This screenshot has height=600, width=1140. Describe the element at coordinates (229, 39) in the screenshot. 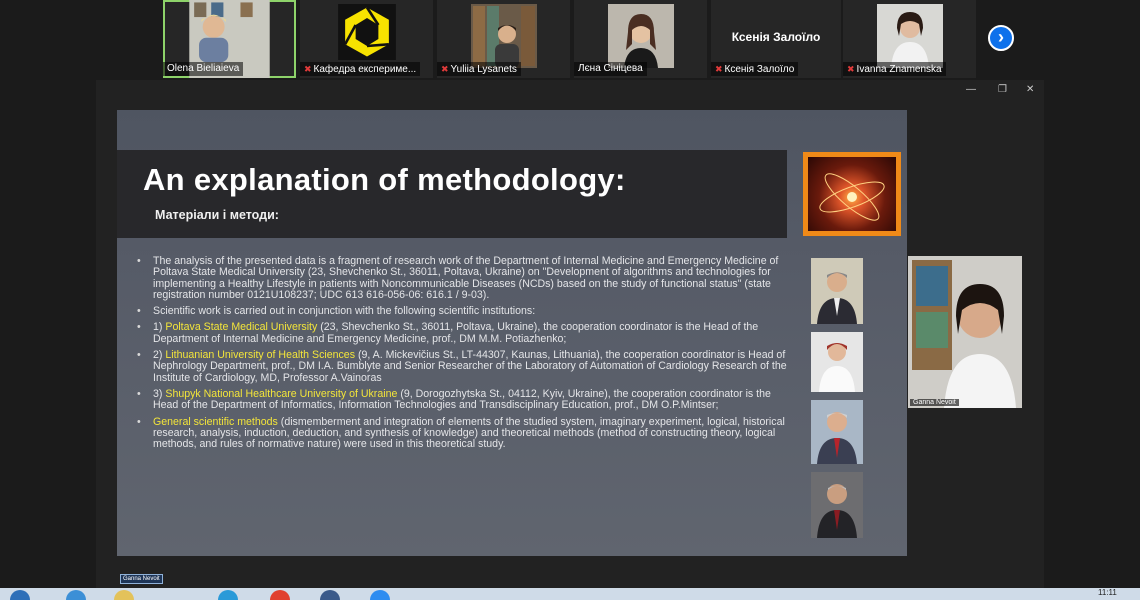

I see `participant-tile: Olena Bieliaieva` at that location.